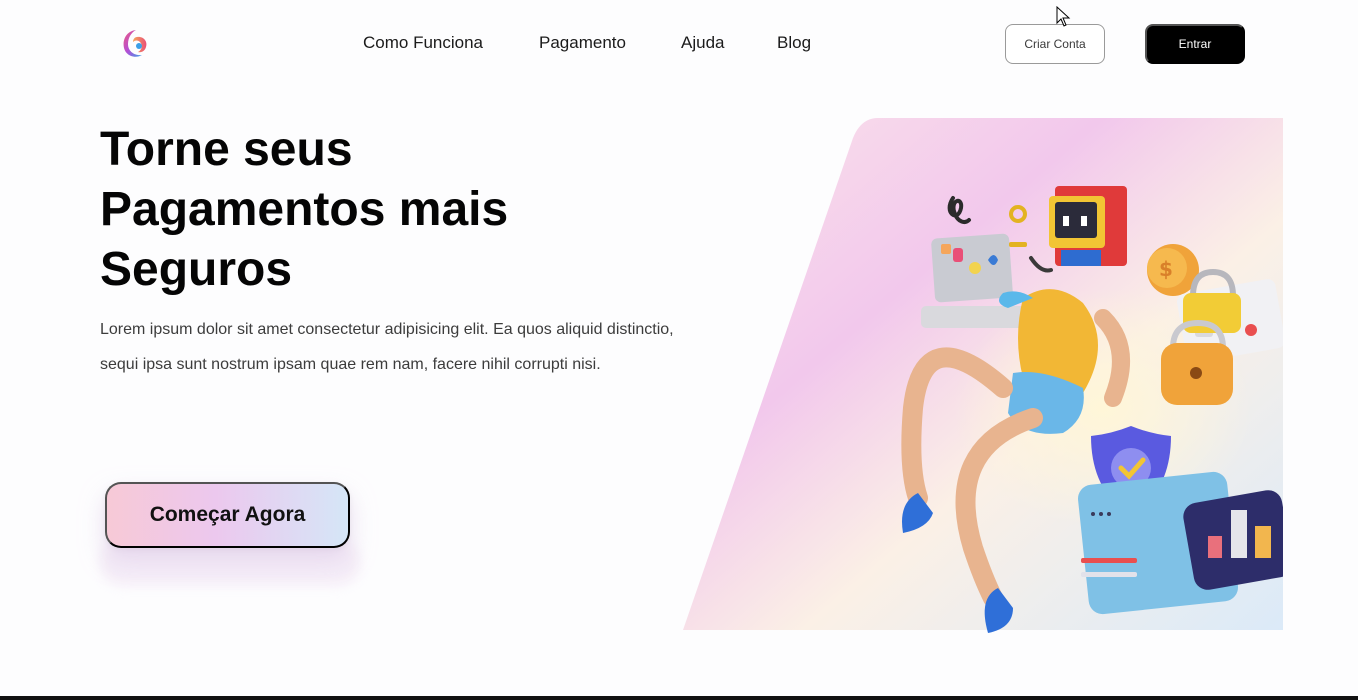 The image size is (1358, 700). Describe the element at coordinates (227, 515) in the screenshot. I see `get-started-button: Começar Agora` at that location.